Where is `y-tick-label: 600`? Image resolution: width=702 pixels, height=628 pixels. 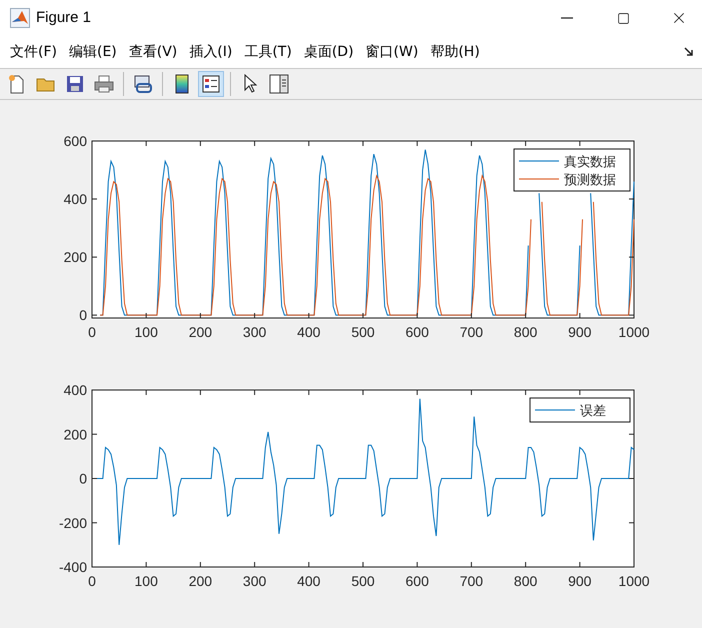
y-tick-label: 600 is located at coordinates (75, 141).